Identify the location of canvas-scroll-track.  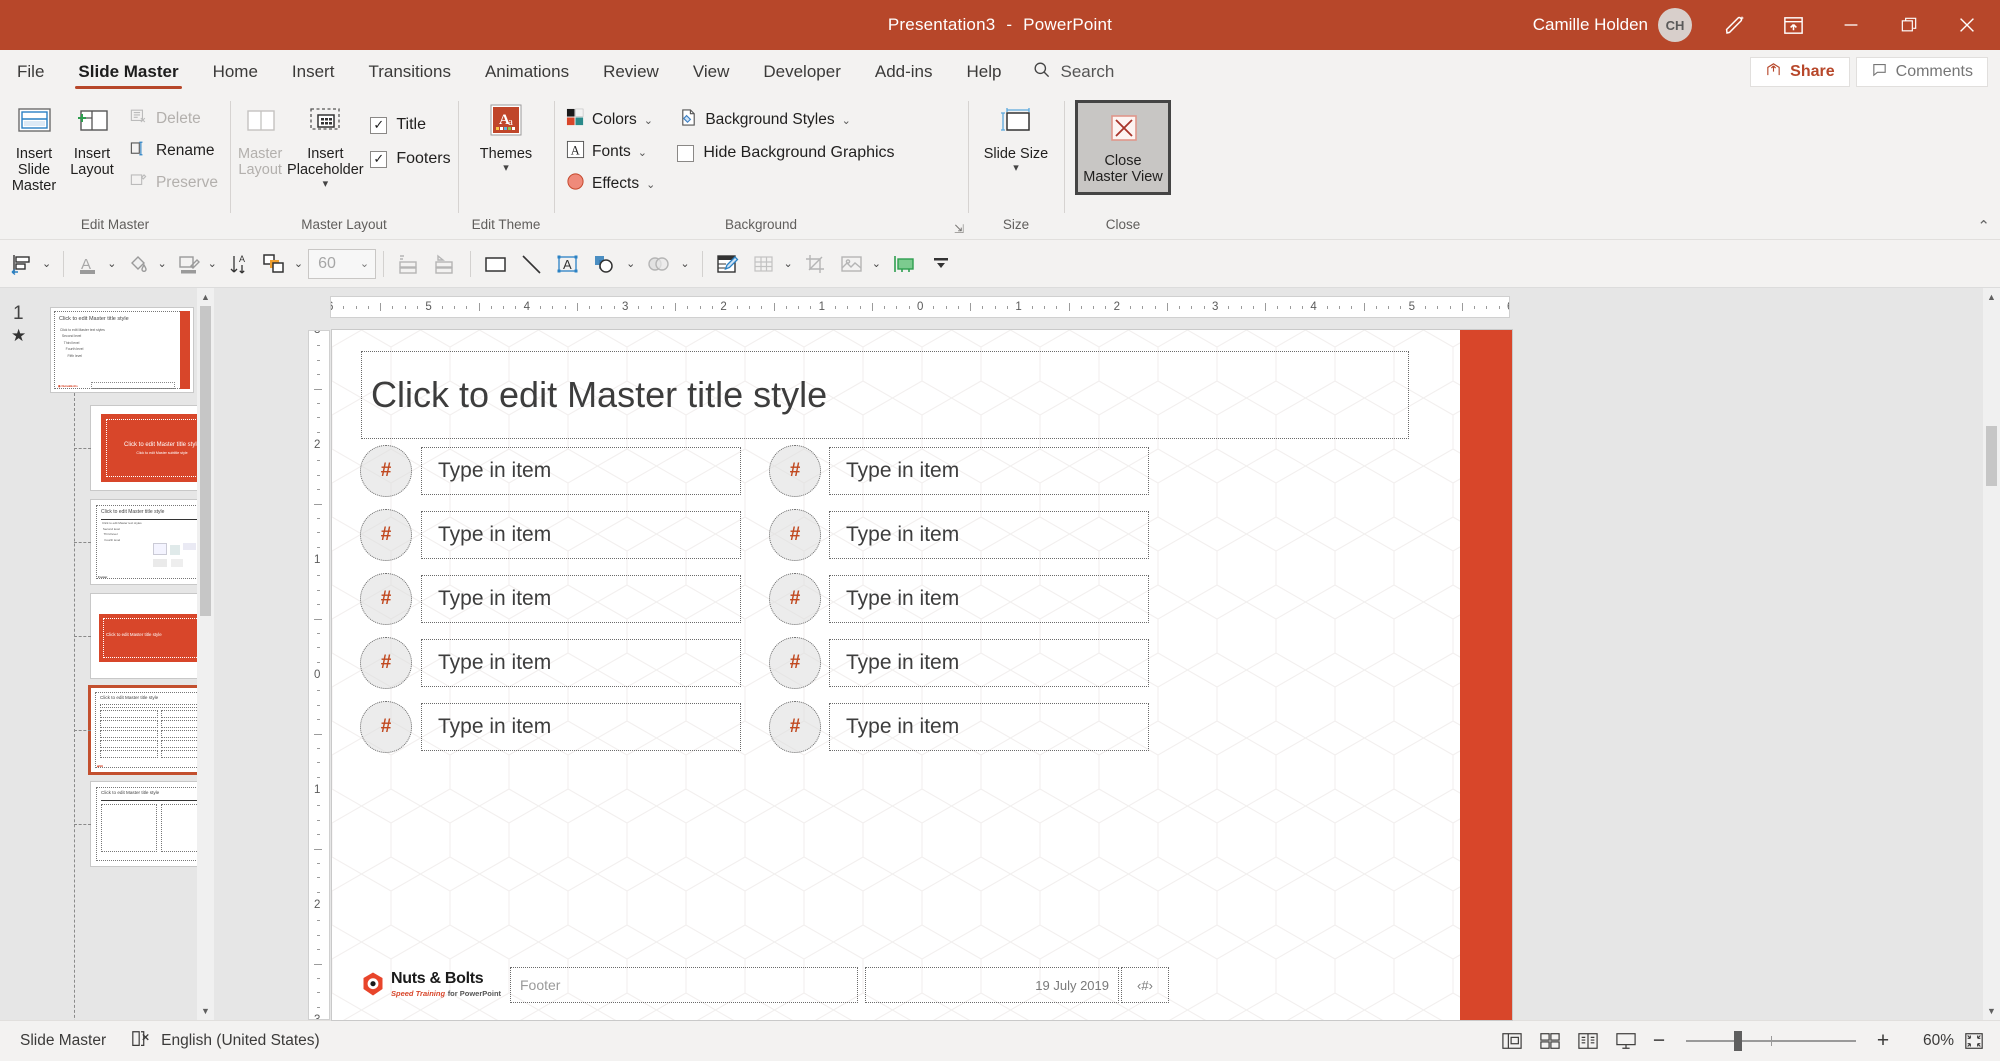
(1991, 654).